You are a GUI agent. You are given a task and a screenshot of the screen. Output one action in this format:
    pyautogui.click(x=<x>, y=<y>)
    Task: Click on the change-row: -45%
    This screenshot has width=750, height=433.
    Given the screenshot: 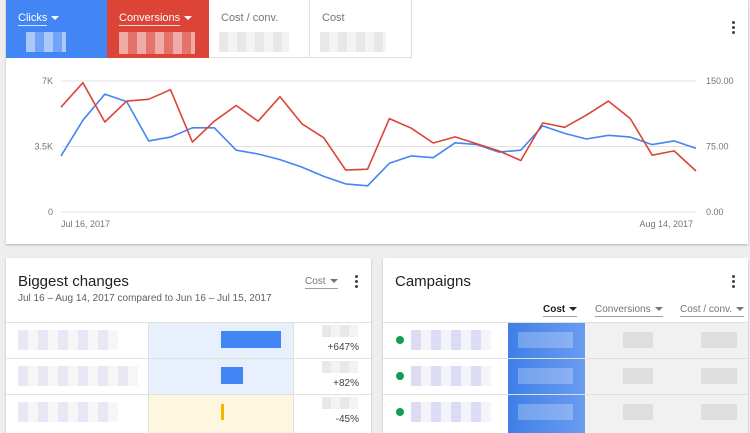 What is the action you would take?
    pyautogui.click(x=188, y=412)
    